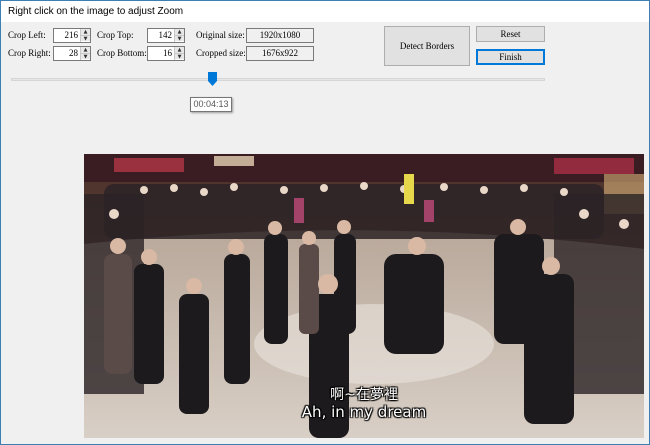 This screenshot has width=650, height=445. What do you see at coordinates (212, 79) in the screenshot?
I see `slider-thumb-icon` at bounding box center [212, 79].